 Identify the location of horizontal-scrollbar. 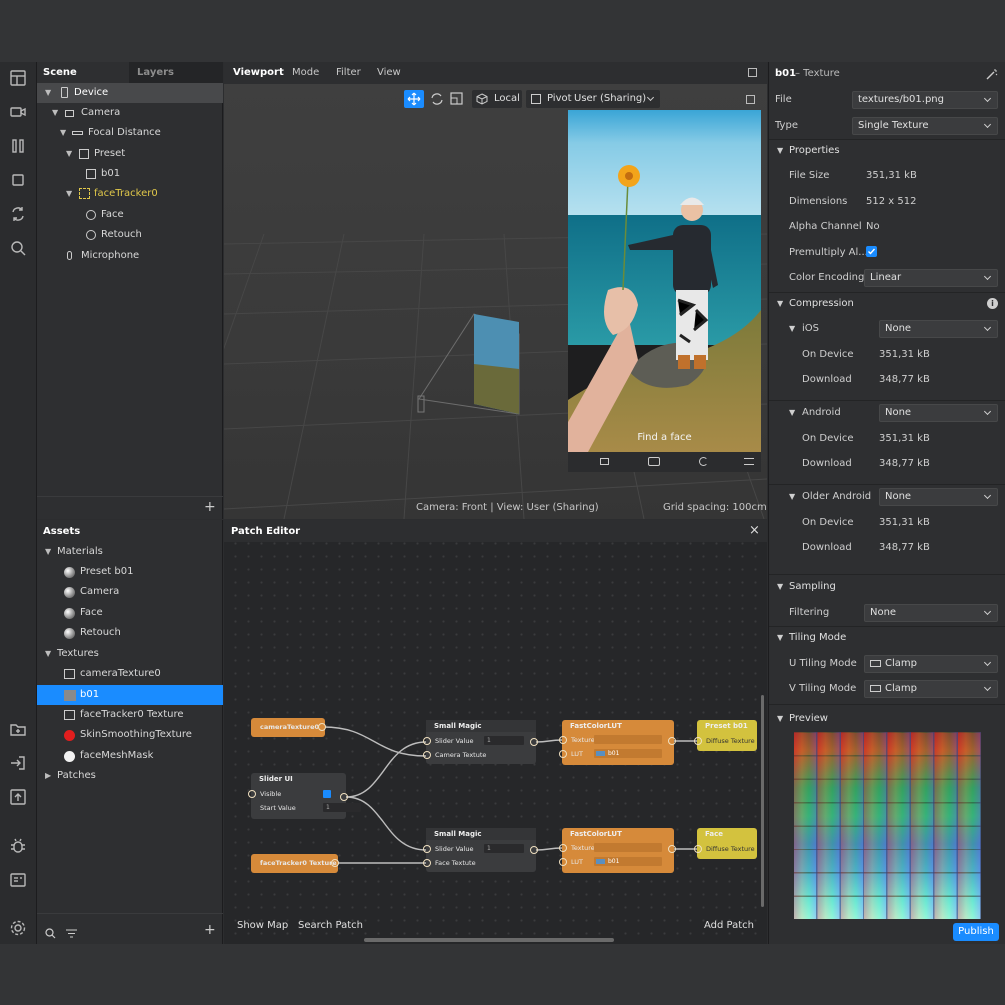
(489, 940).